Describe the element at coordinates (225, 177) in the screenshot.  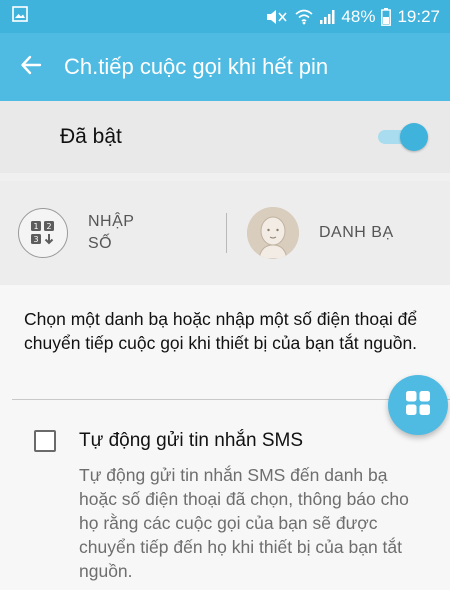
I see `section-divider` at that location.